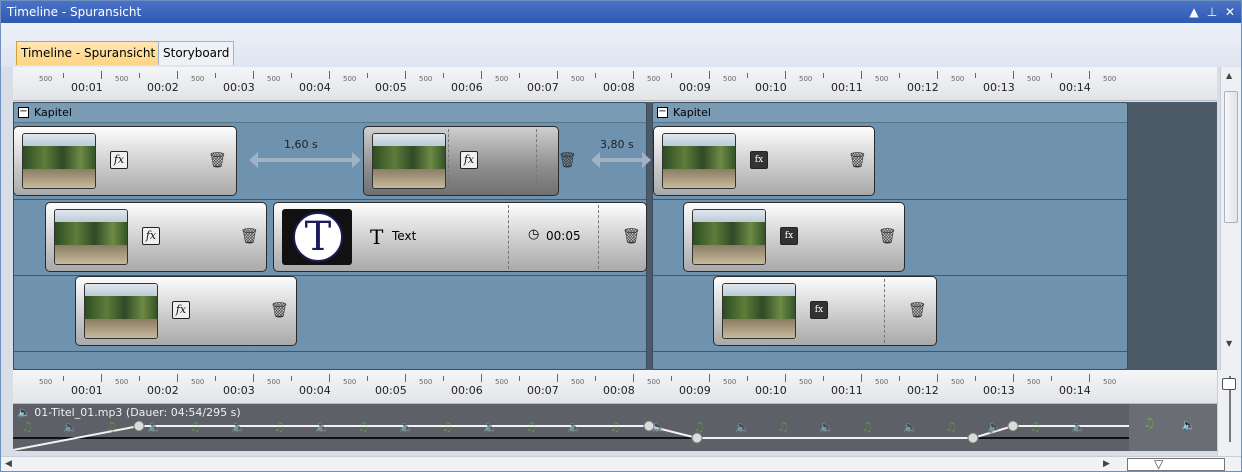 The height and width of the screenshot is (472, 1242). Describe the element at coordinates (460, 237) in the screenshot. I see `text-clip: T T Text ◷ 00:05 🗑` at that location.